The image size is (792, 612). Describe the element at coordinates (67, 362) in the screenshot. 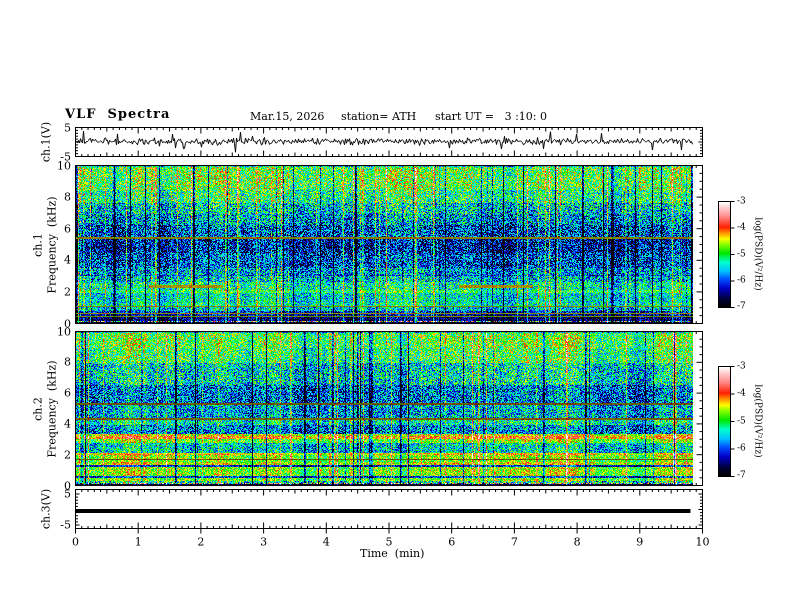

I see `freq-tick-label-spec2: 8` at that location.